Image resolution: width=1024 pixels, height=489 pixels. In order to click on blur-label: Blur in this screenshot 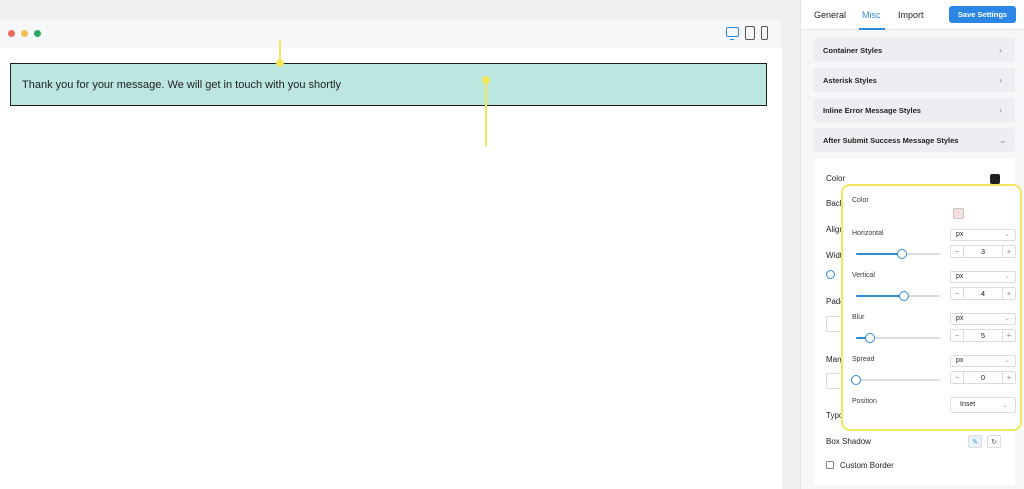, I will do `click(858, 317)`.